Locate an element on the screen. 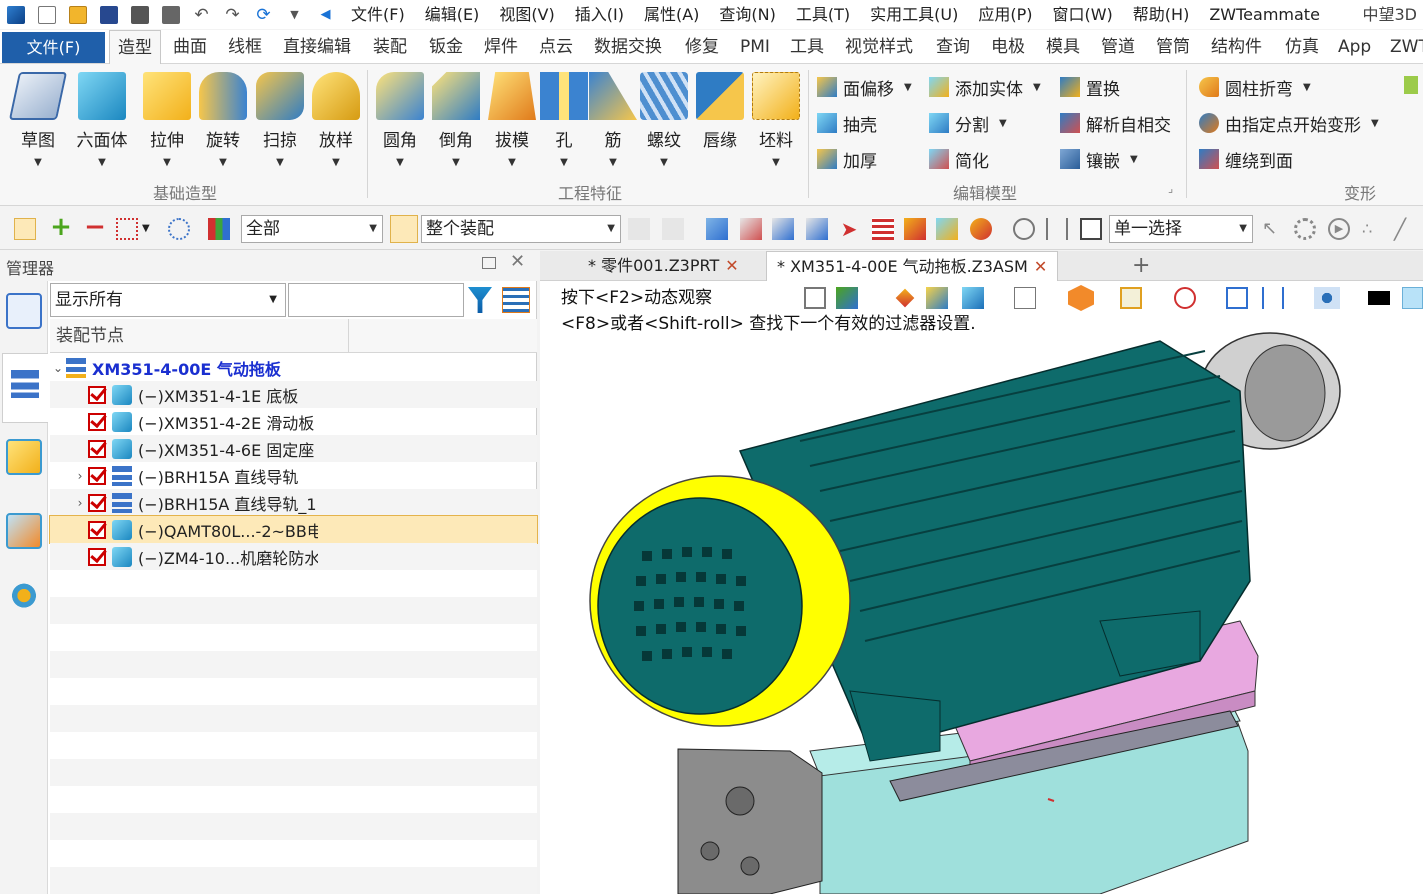 The width and height of the screenshot is (1423, 894). history-manager-icon is located at coordinates (24, 311).